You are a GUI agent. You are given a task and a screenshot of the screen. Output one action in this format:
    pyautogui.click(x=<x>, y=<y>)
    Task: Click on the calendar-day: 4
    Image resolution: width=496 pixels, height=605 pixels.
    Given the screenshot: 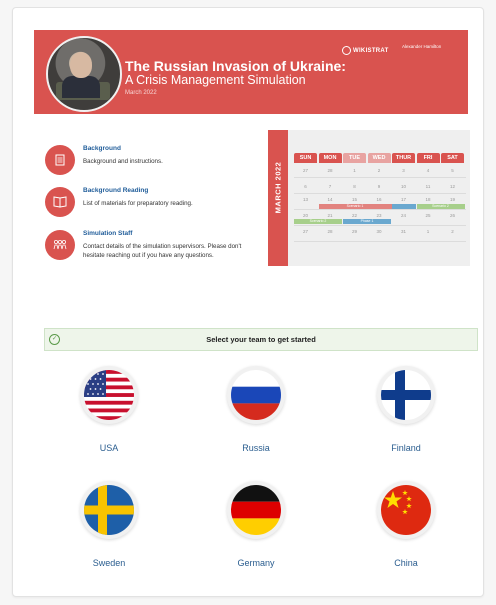 What is the action you would take?
    pyautogui.click(x=428, y=170)
    